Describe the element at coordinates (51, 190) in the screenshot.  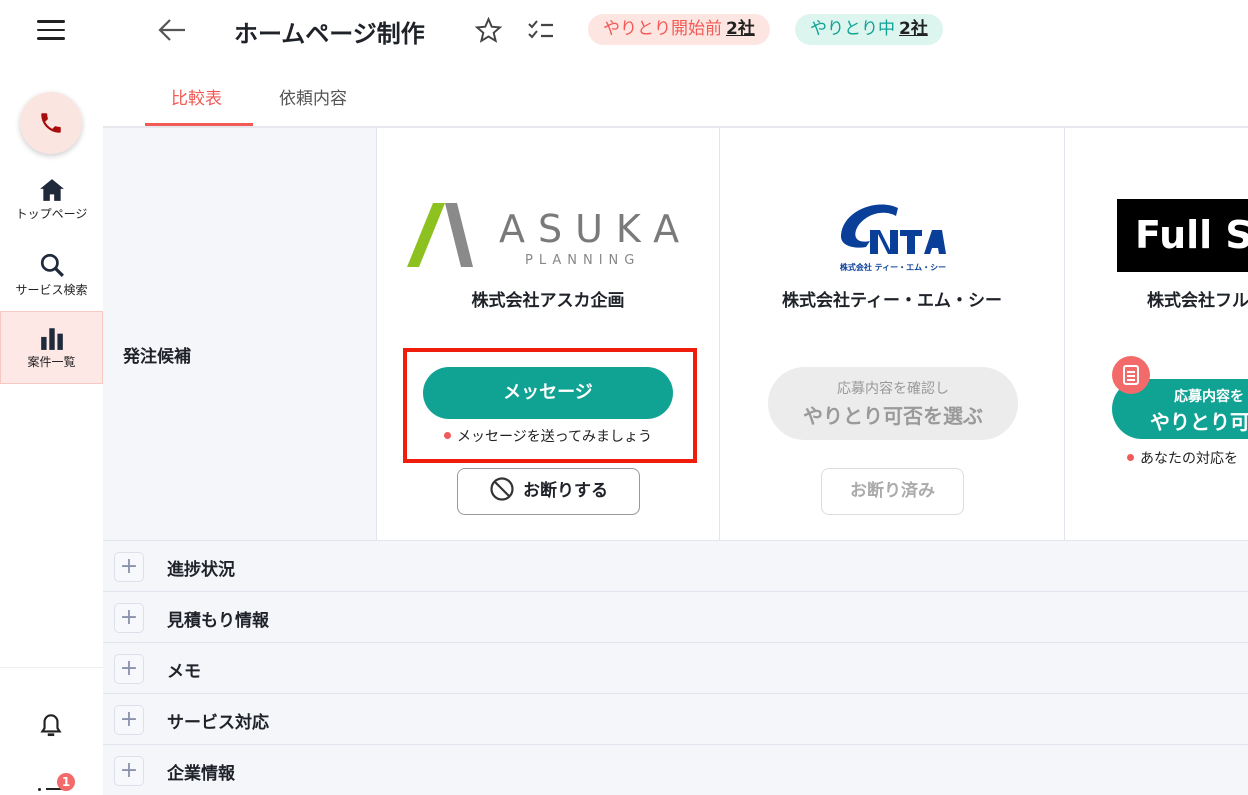
I see `home-icon` at that location.